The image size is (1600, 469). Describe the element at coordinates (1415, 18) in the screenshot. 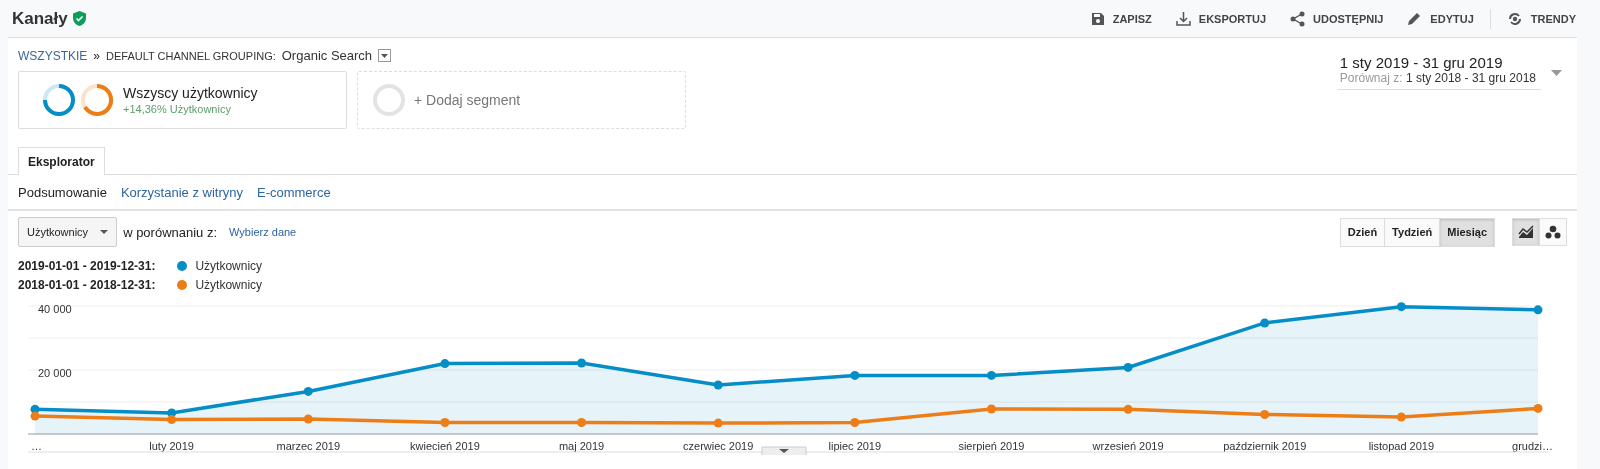

I see `pencil-icon` at that location.